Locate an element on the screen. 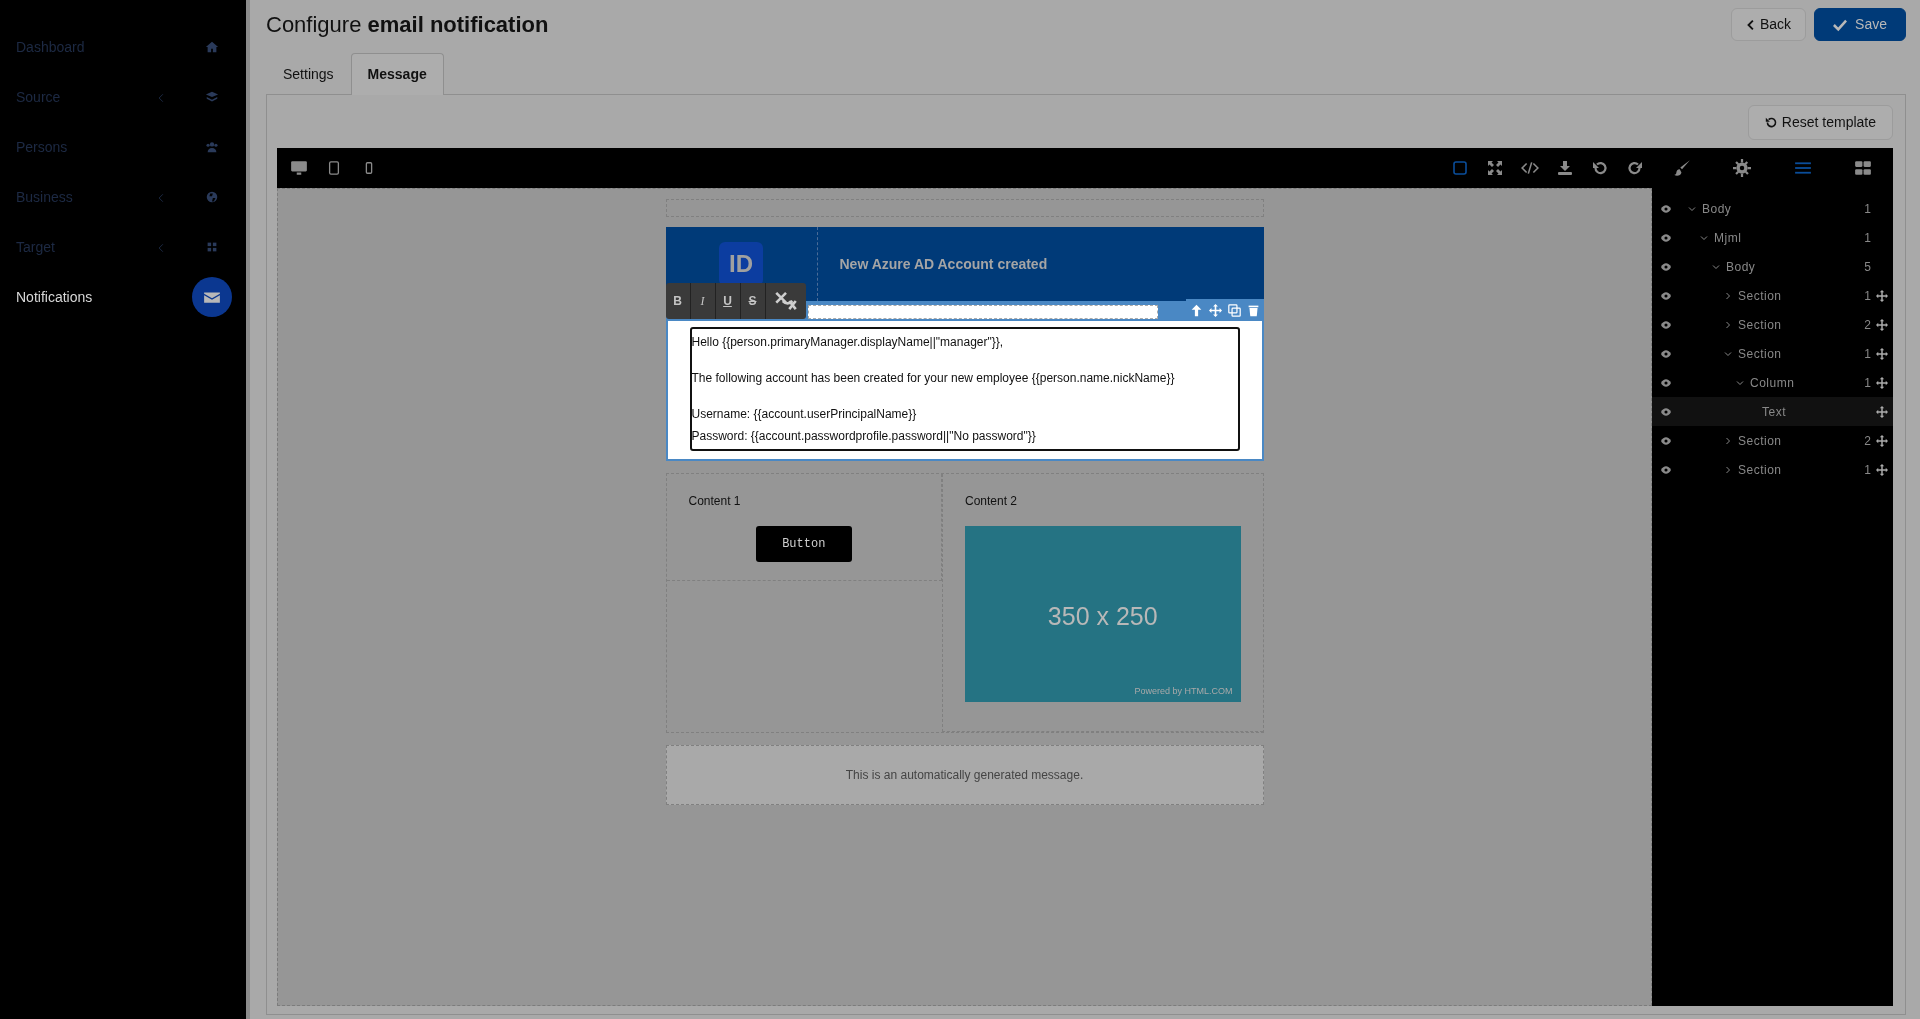 This screenshot has width=1920, height=1019. layer-item: Body 1 is located at coordinates (1772, 208).